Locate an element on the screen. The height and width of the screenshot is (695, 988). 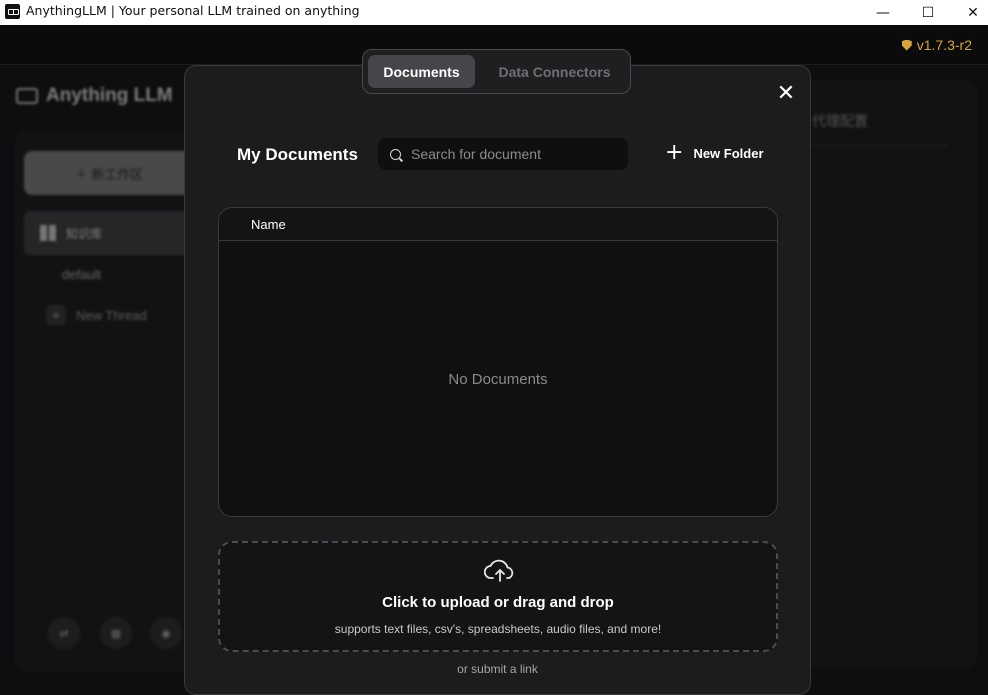
close-modal-button: ✕ is located at coordinates (786, 93).